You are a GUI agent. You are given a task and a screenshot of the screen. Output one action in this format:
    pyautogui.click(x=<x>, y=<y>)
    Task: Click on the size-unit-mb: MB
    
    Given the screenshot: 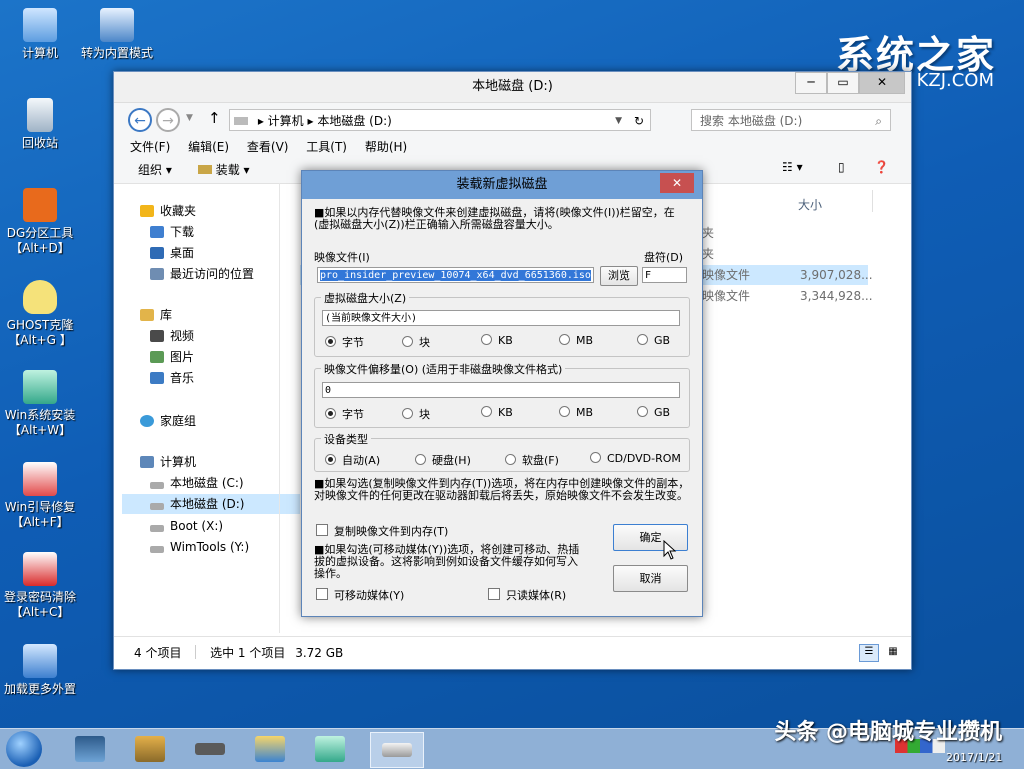 What is the action you would take?
    pyautogui.click(x=576, y=340)
    